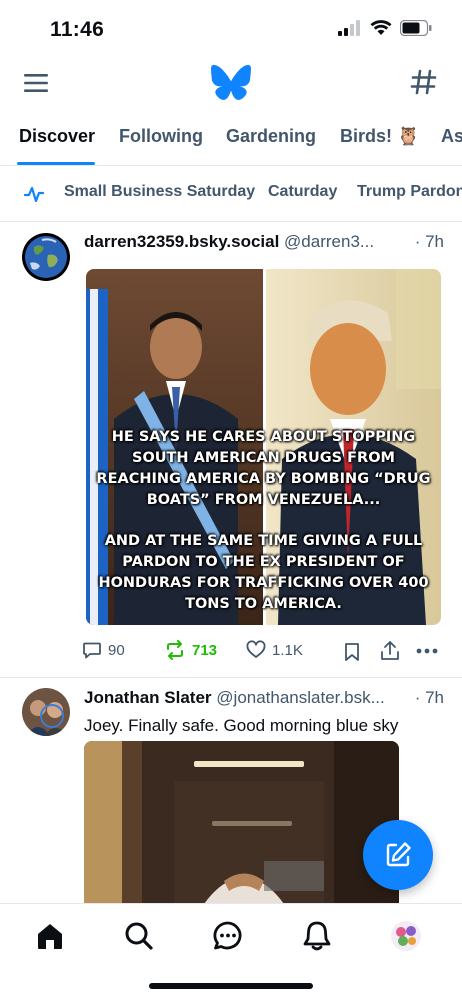 This screenshot has height=1000, width=462. What do you see at coordinates (228, 936) in the screenshot?
I see `chat-icon` at bounding box center [228, 936].